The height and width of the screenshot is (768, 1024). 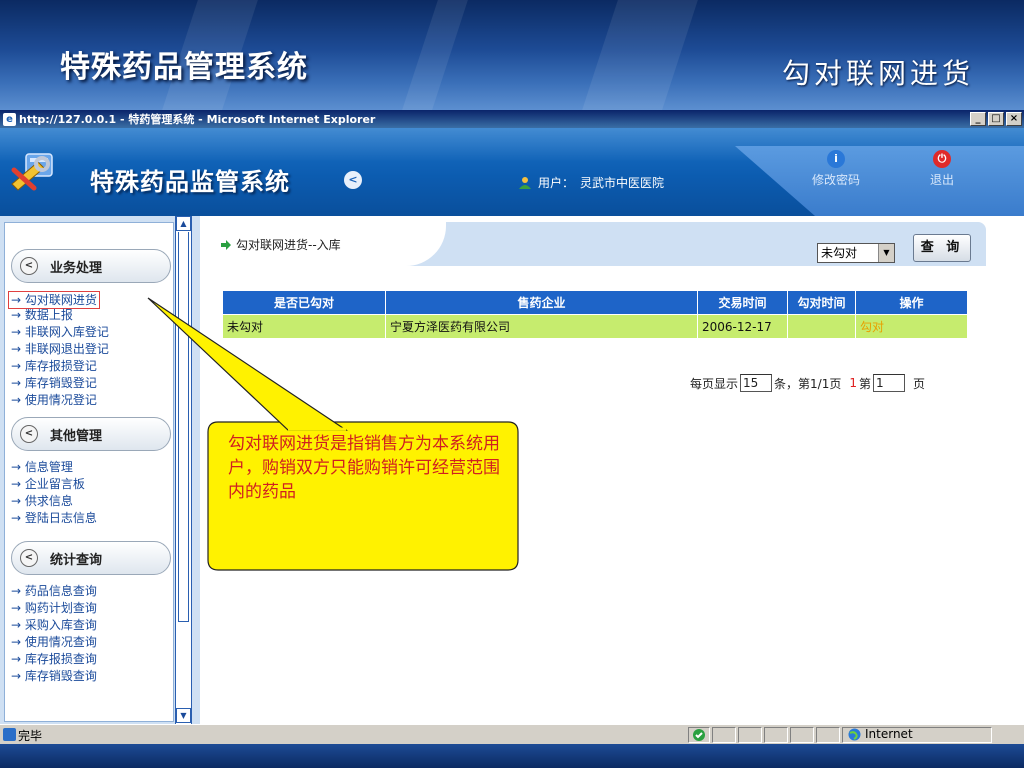 I want to click on page-summary: 条，第1/1页, so click(x=808, y=383).